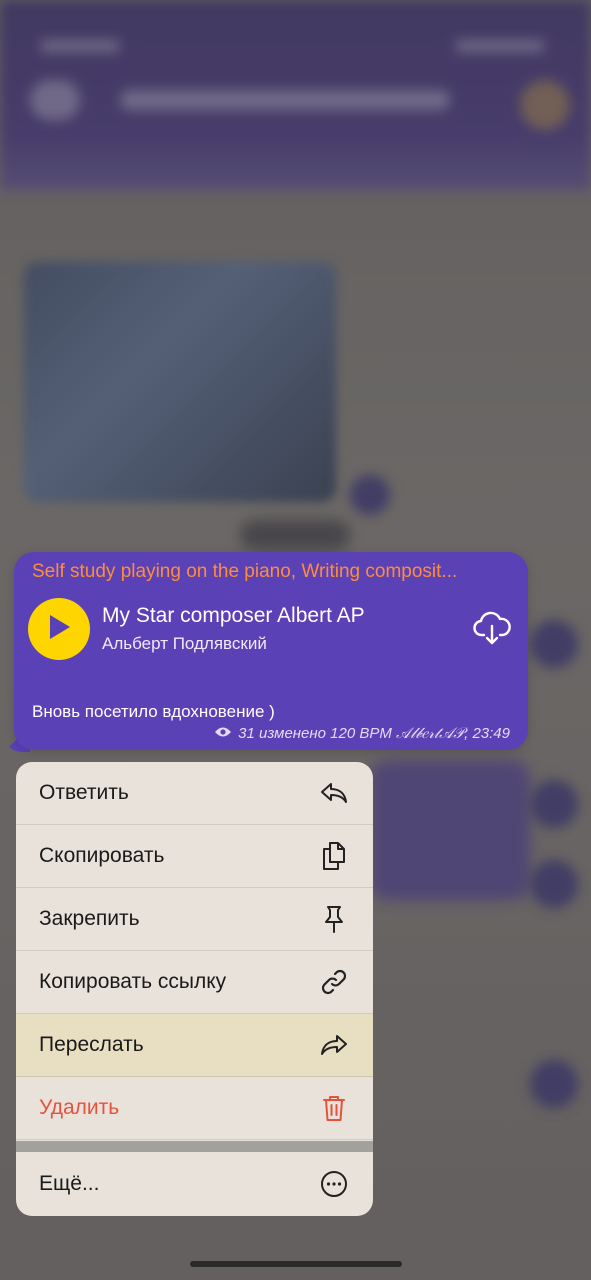 This screenshot has width=591, height=1280. I want to click on menu-item-label: Закрепить, so click(89, 918).